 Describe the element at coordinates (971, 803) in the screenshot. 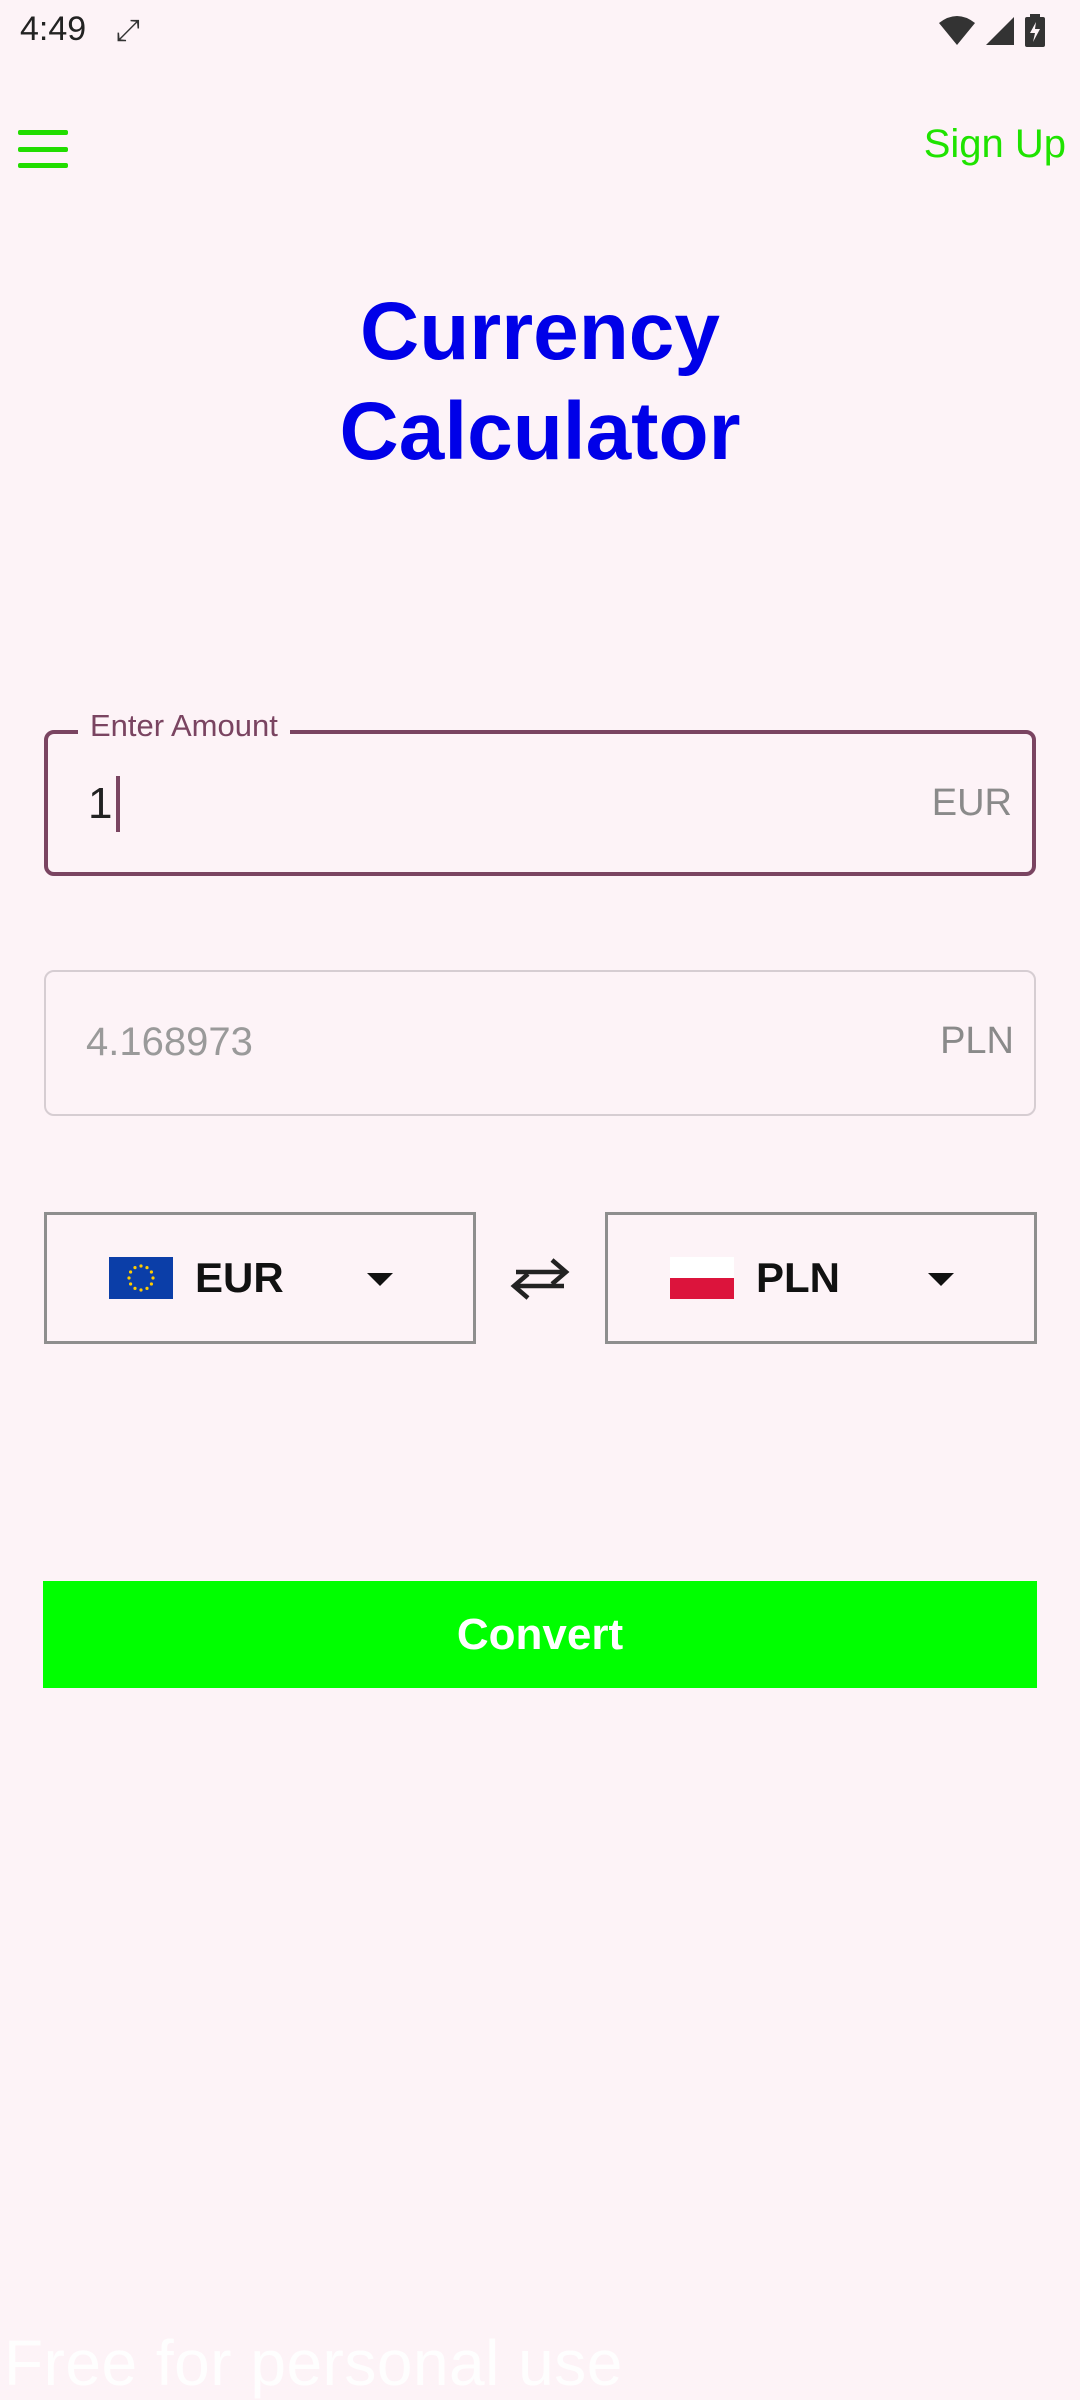

I see `amount-currency-suffix: EUR` at that location.